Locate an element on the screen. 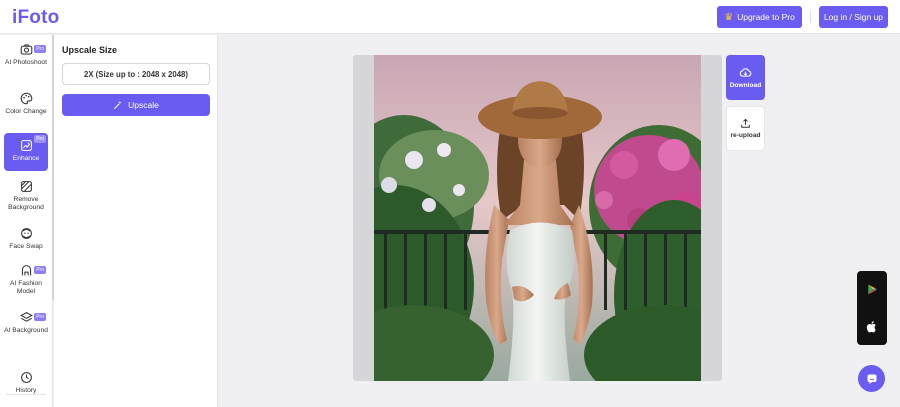 The image size is (900, 407). magic-wand-icon is located at coordinates (118, 105).